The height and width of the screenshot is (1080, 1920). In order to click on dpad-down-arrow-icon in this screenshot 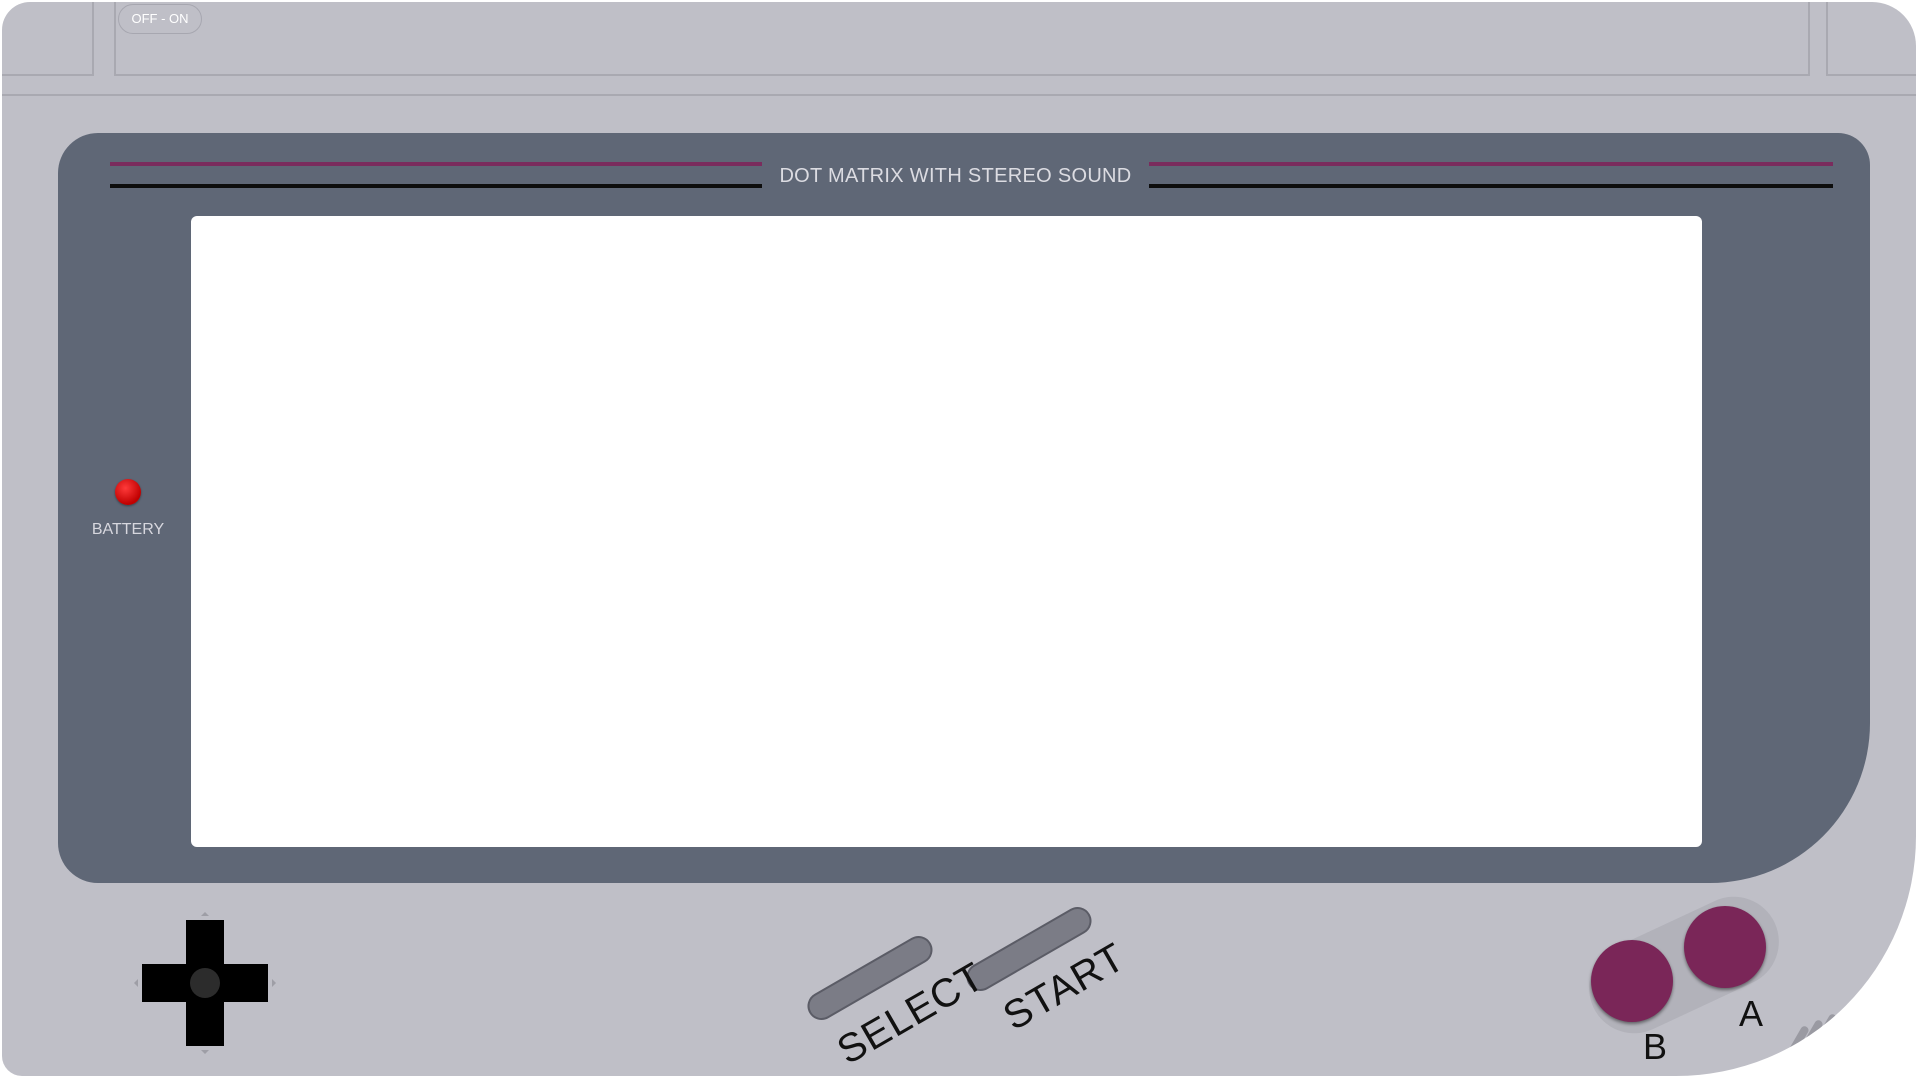, I will do `click(205, 1054)`.